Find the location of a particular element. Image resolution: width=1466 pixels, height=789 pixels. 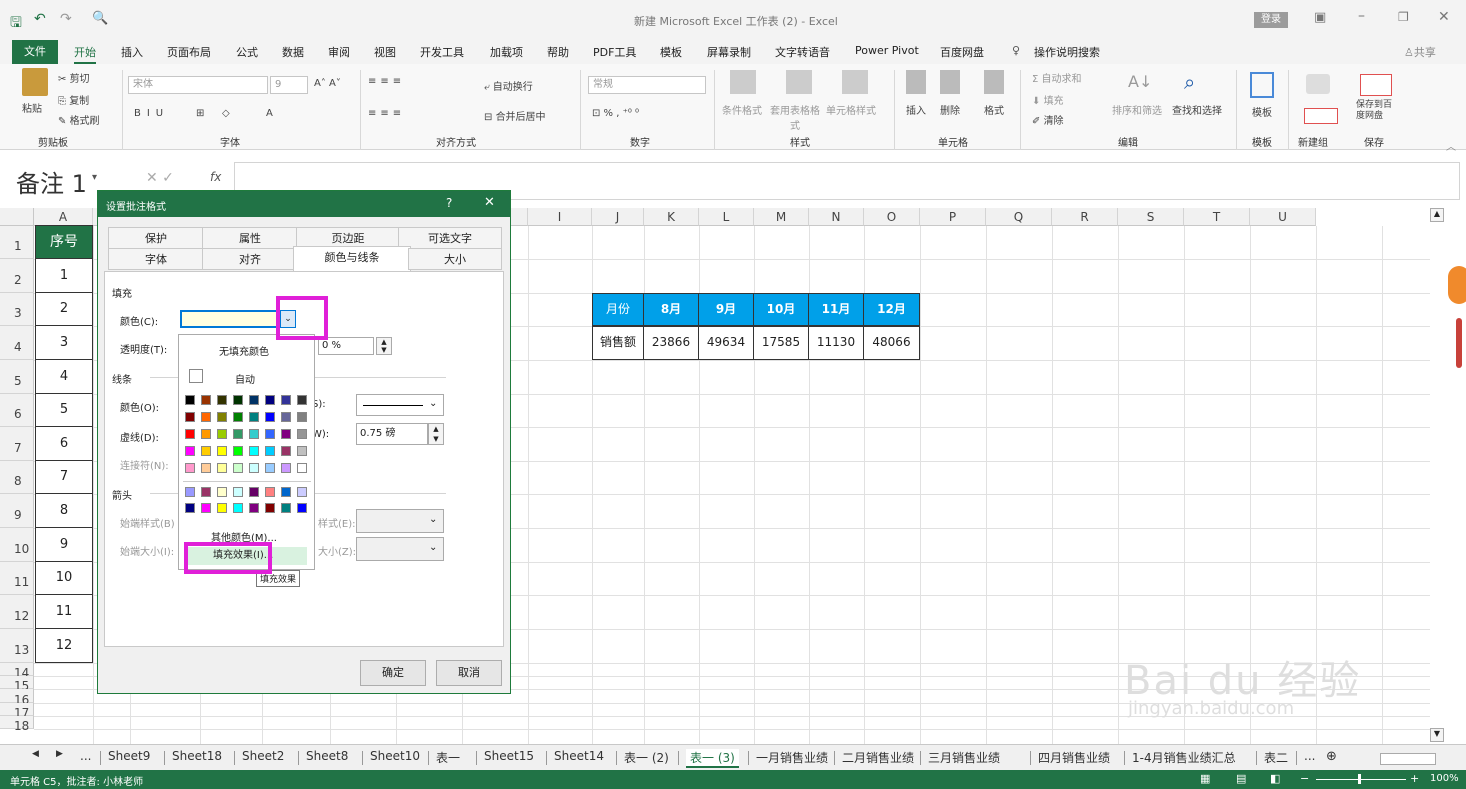

tab-help: 帮助 is located at coordinates (558, 52).